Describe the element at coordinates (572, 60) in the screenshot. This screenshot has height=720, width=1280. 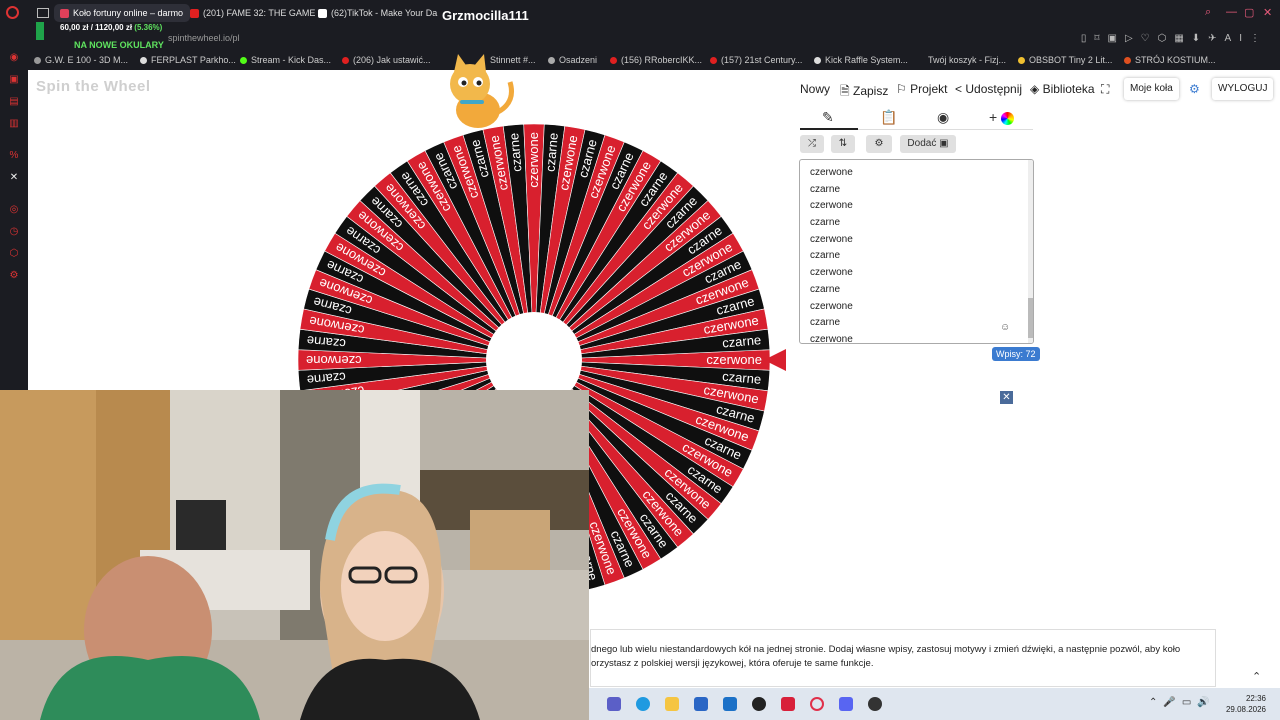
I see `bookmark-item: Osadzeni` at that location.